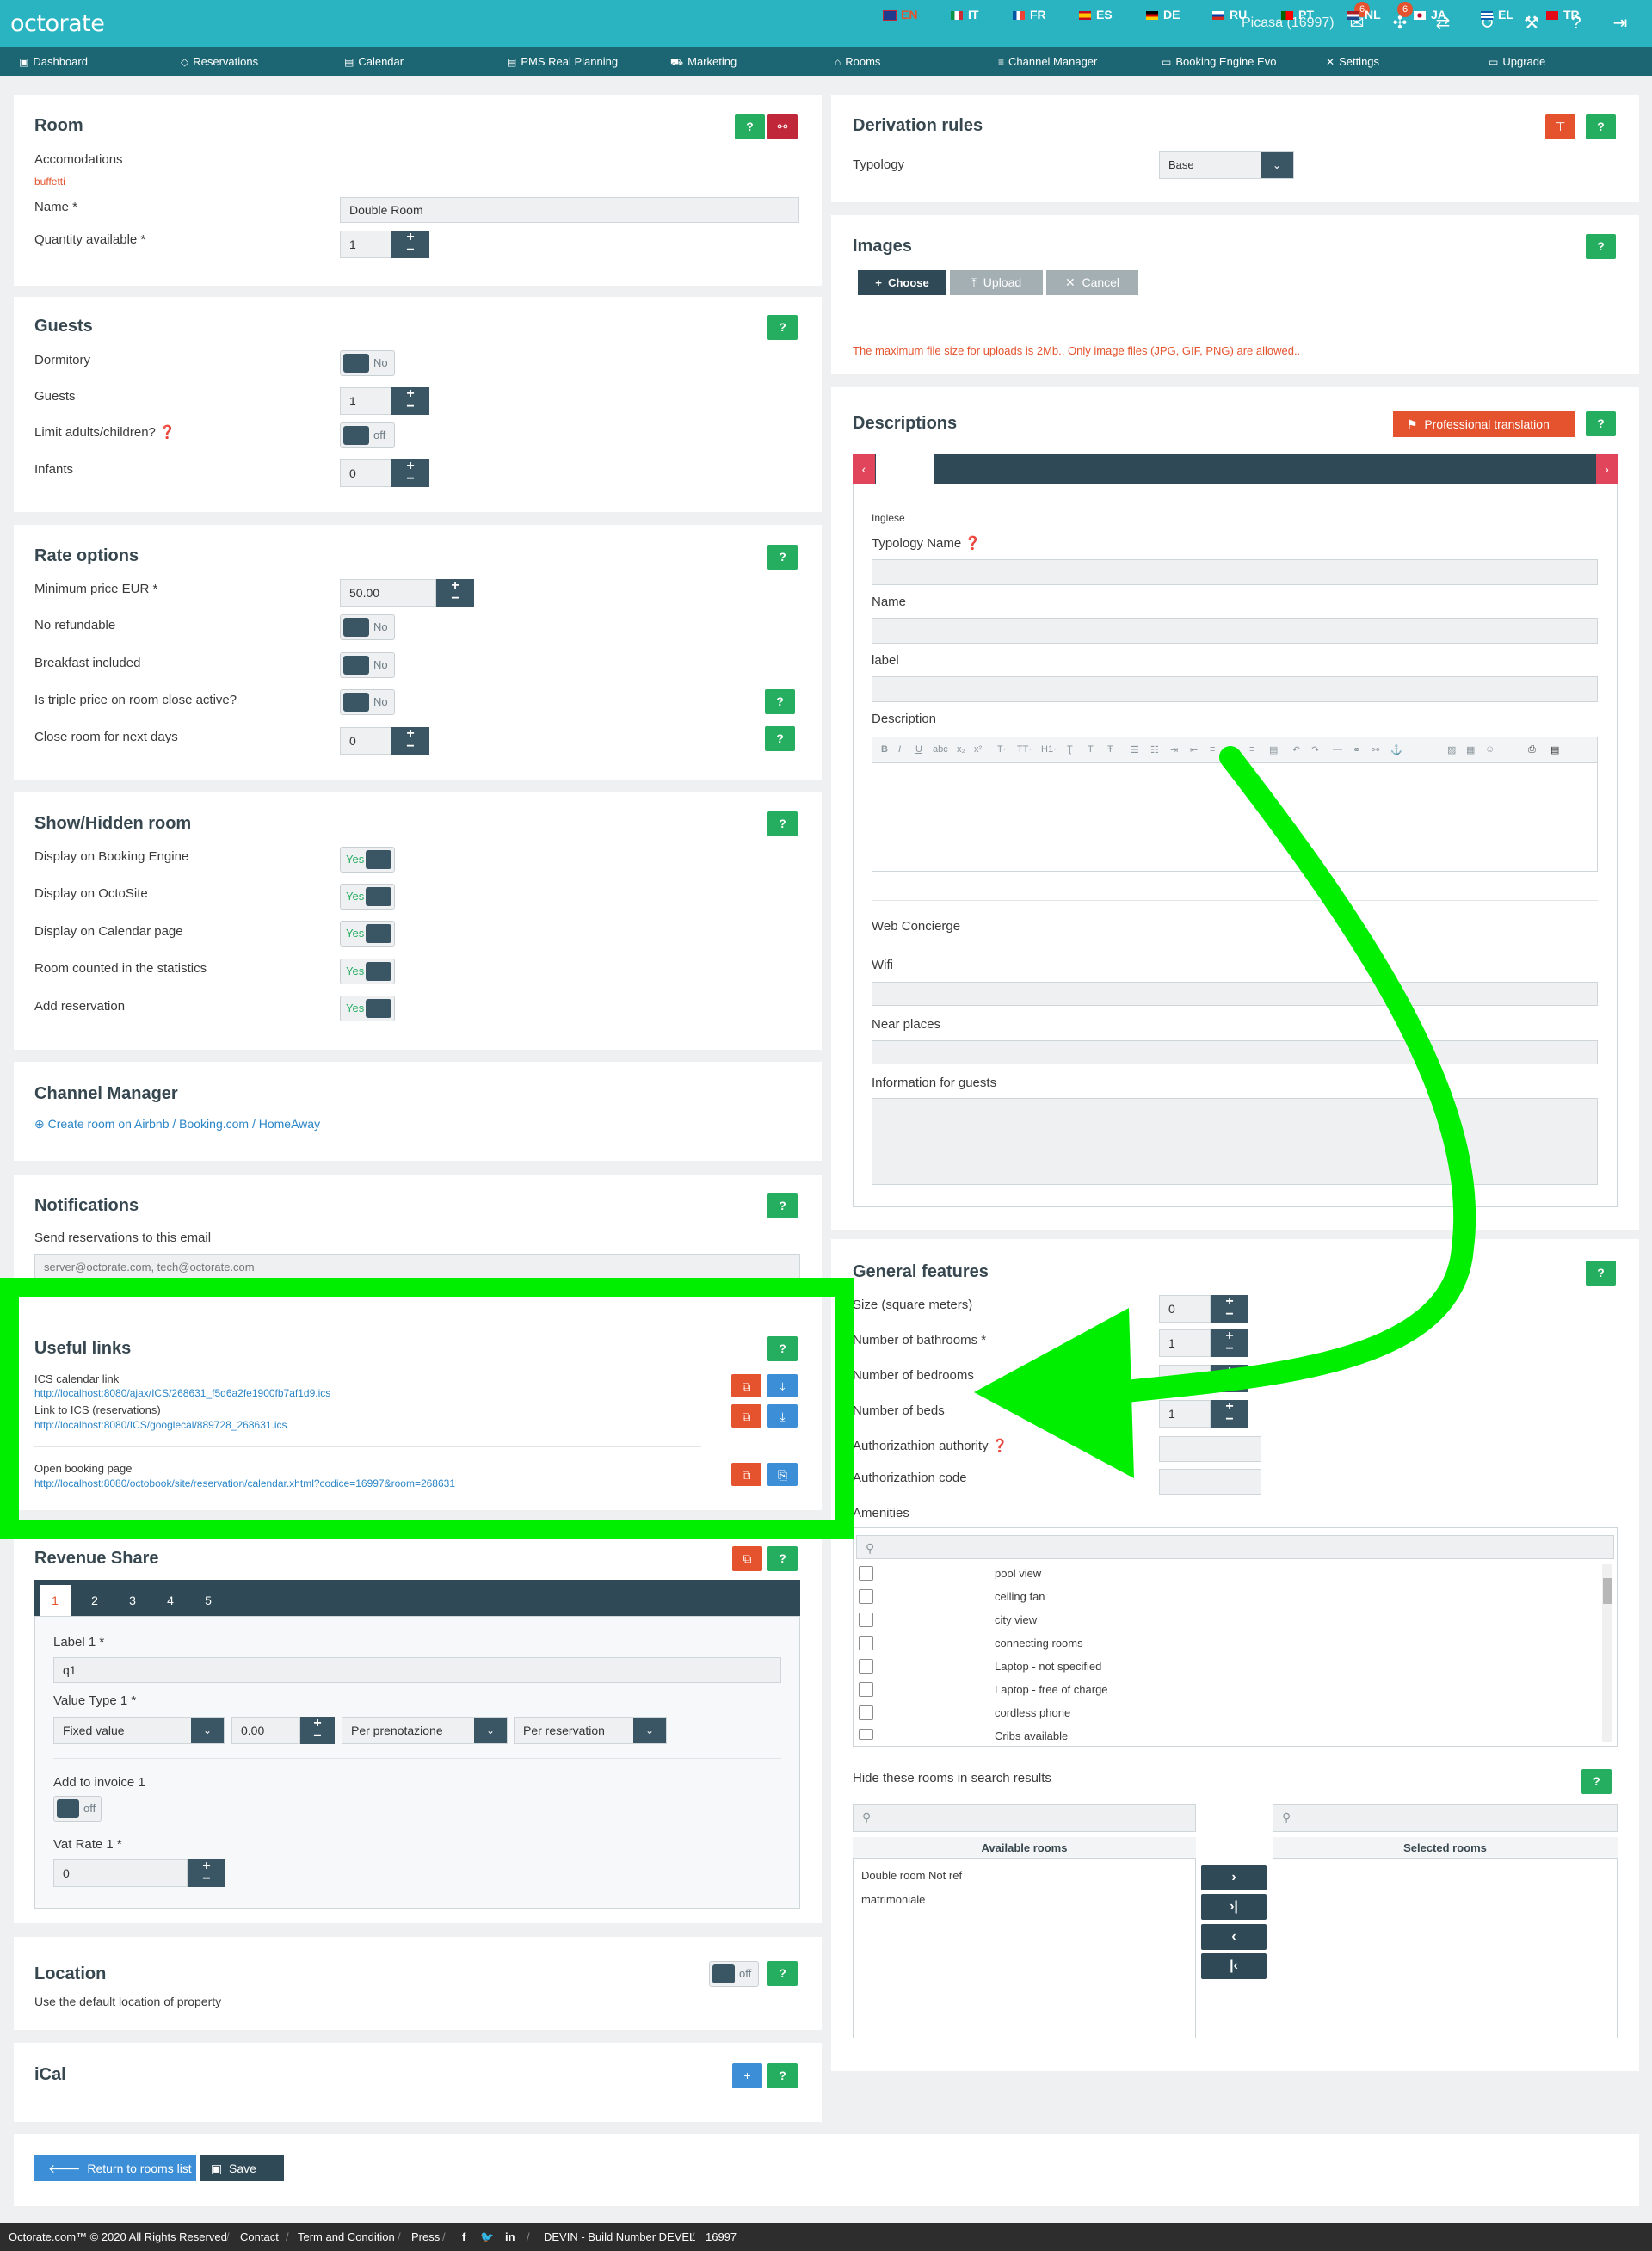  What do you see at coordinates (1484, 424) in the screenshot?
I see `professional-translation-button: ⚑ Professional translation` at bounding box center [1484, 424].